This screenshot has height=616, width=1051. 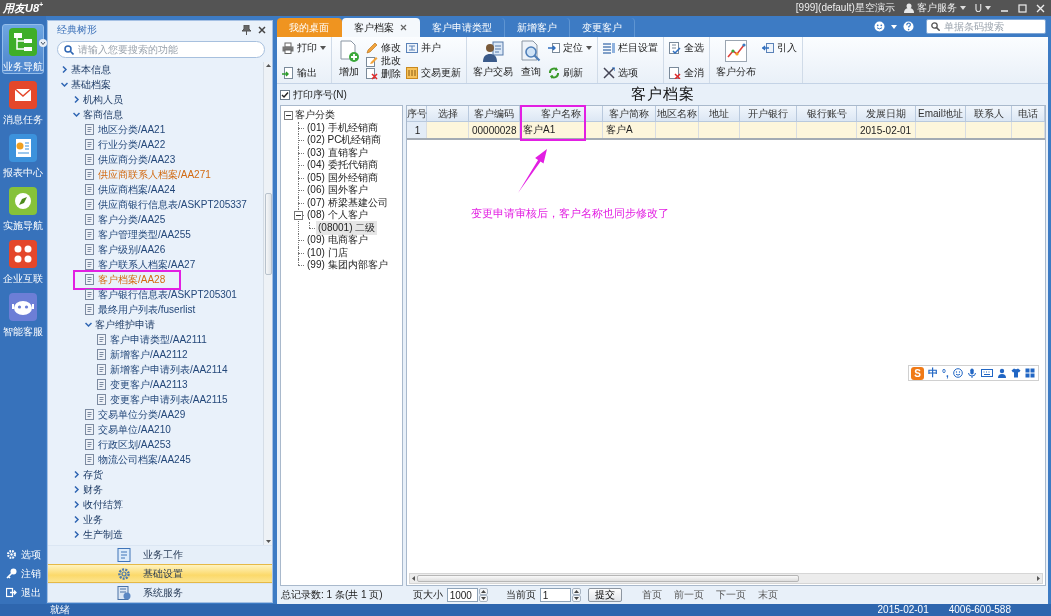 I want to click on column-header: 选择, so click(x=448, y=114).